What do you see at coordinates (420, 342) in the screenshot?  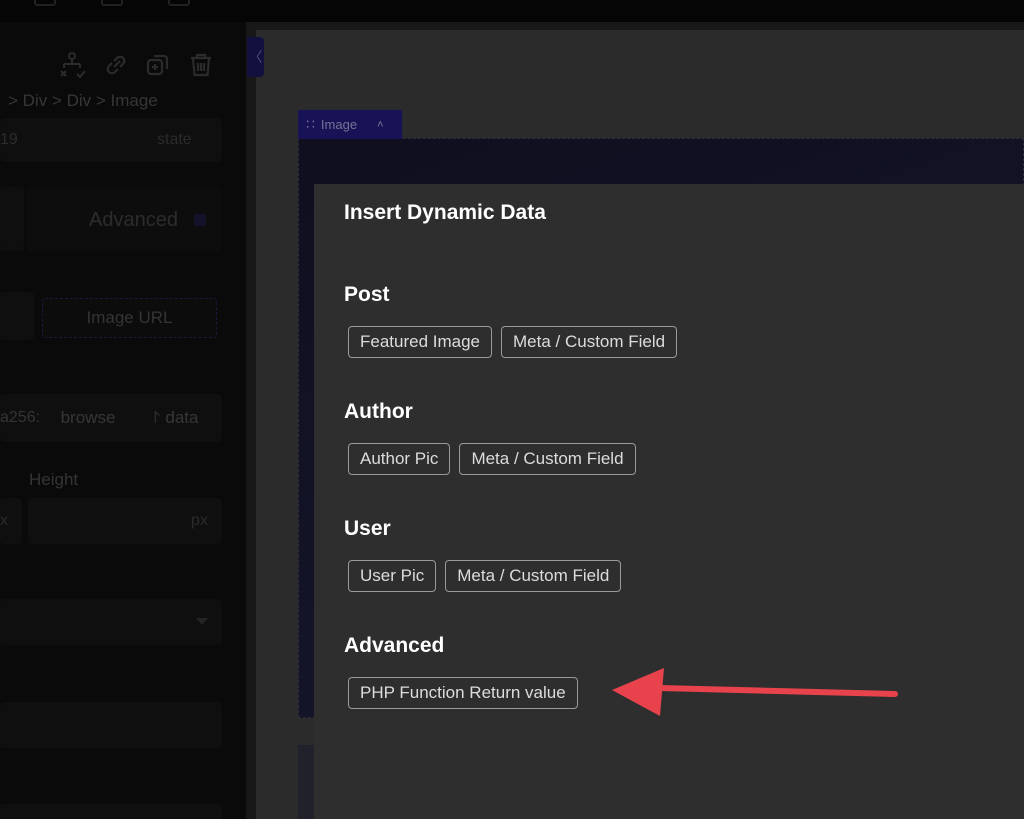 I see `featured-image-button: Featured Image` at bounding box center [420, 342].